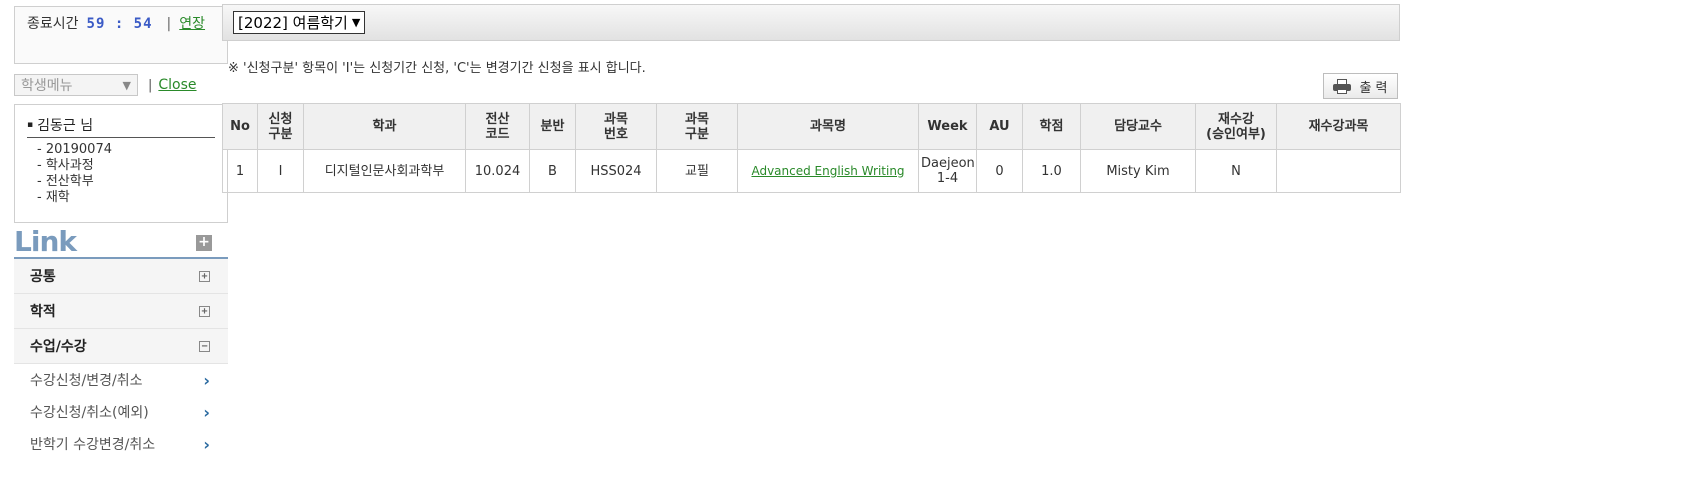 The height and width of the screenshot is (482, 1693). I want to click on nav-category-label: 공통, so click(43, 277).